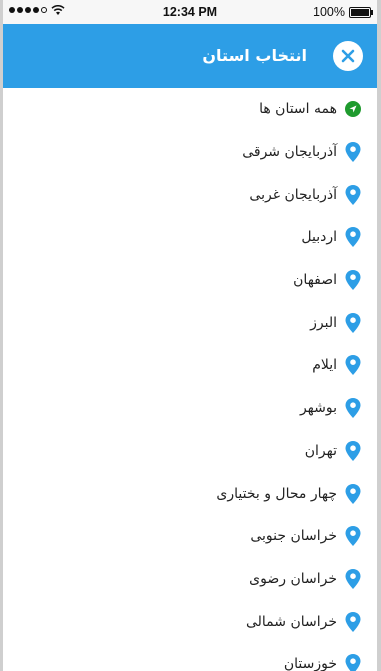 This screenshot has height=671, width=381. What do you see at coordinates (190, 237) in the screenshot?
I see `list-item: اردبیل` at bounding box center [190, 237].